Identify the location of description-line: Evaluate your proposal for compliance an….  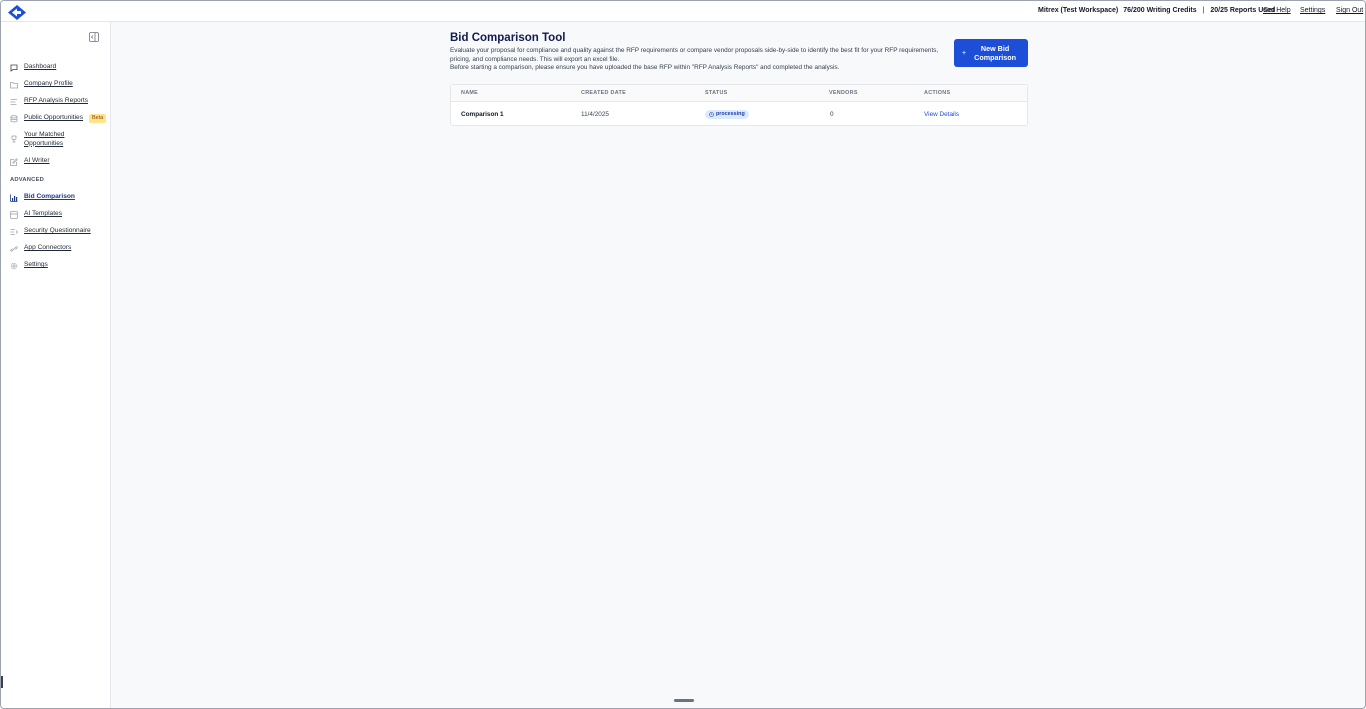
(694, 55).